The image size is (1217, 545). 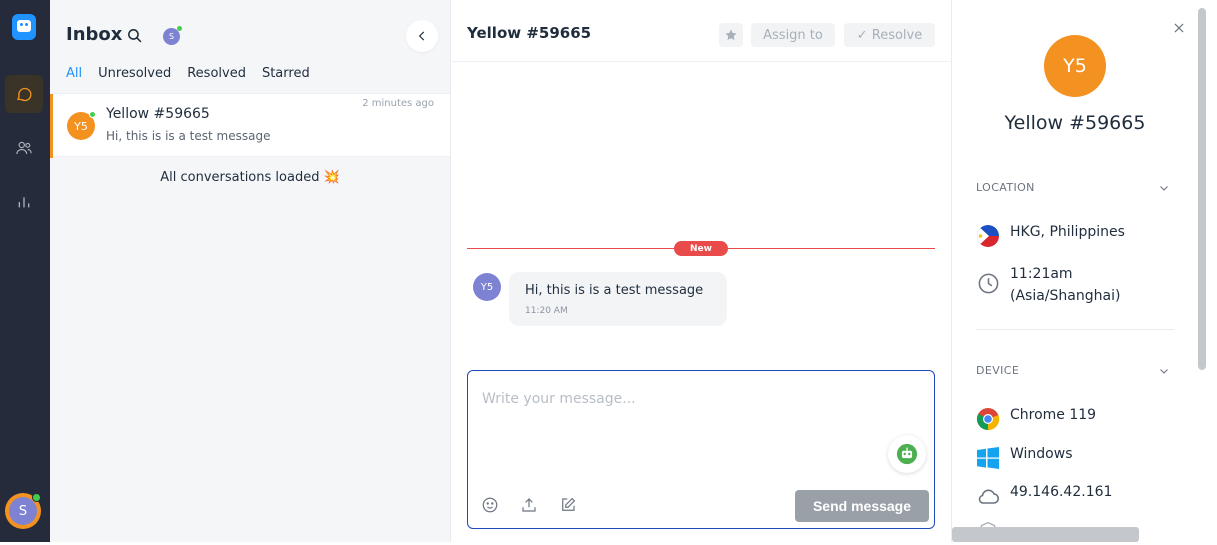 I want to click on close-icon, so click(x=1179, y=28).